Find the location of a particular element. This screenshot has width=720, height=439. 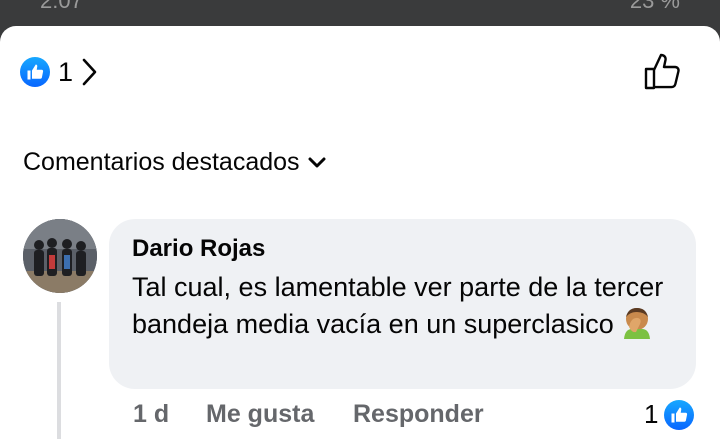

like-button: Me gusta is located at coordinates (260, 414).